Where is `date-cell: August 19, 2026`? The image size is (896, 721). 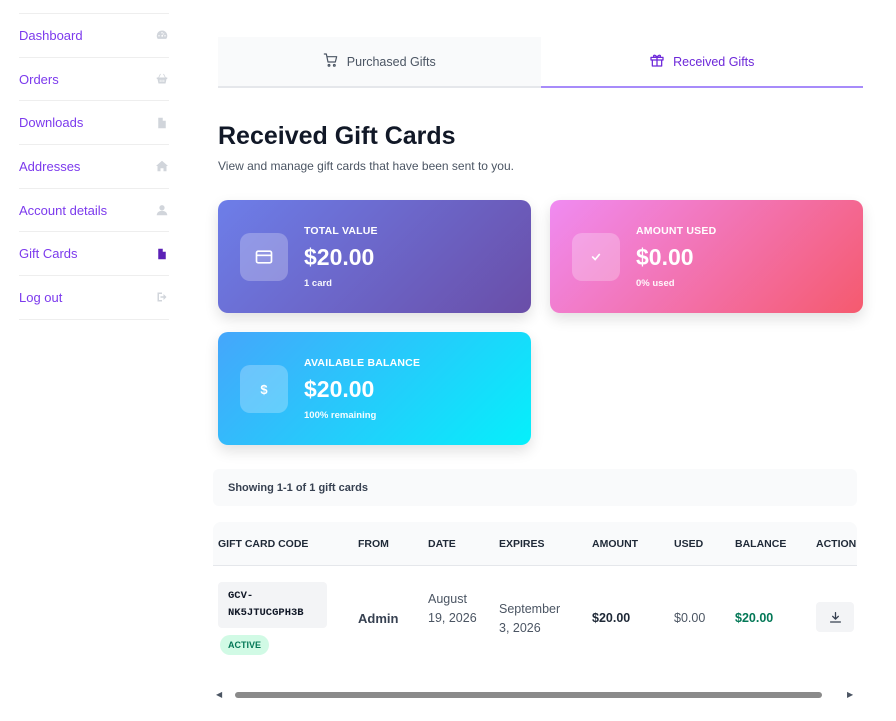
date-cell: August 19, 2026 is located at coordinates (452, 608).